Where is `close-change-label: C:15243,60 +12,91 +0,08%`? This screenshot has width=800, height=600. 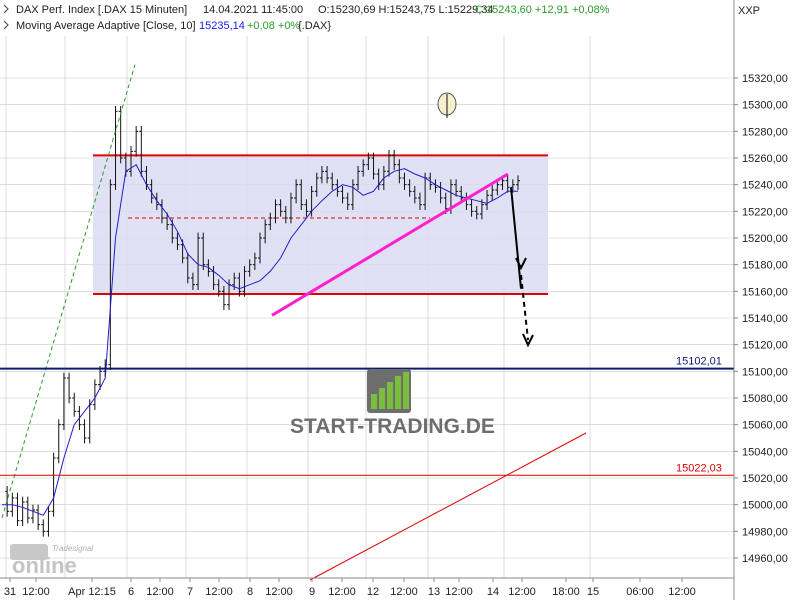 close-change-label: C:15243,60 +12,91 +0,08% is located at coordinates (542, 10).